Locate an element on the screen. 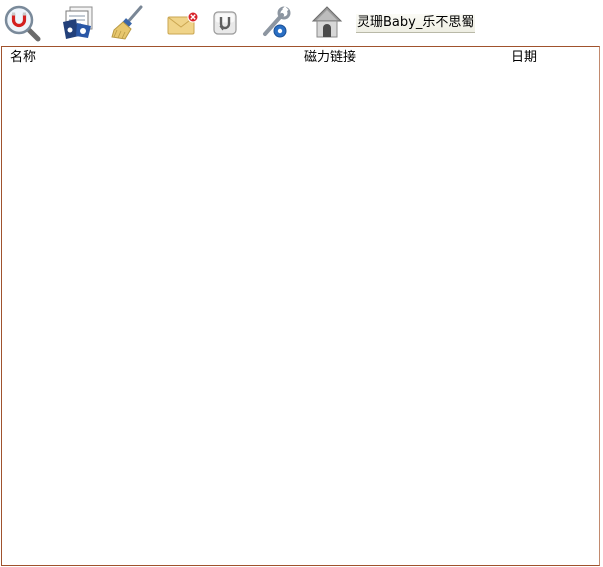  magnet-search-button is located at coordinates (22, 23).